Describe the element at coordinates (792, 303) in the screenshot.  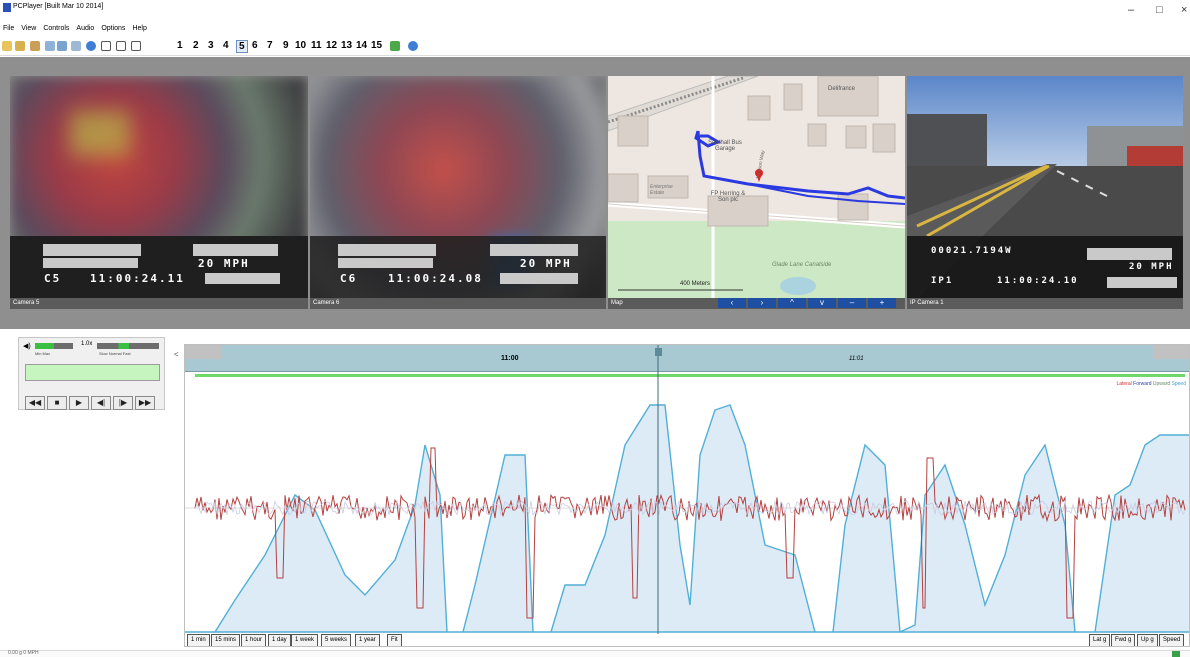
I see `map-pan-up-button: ^` at that location.